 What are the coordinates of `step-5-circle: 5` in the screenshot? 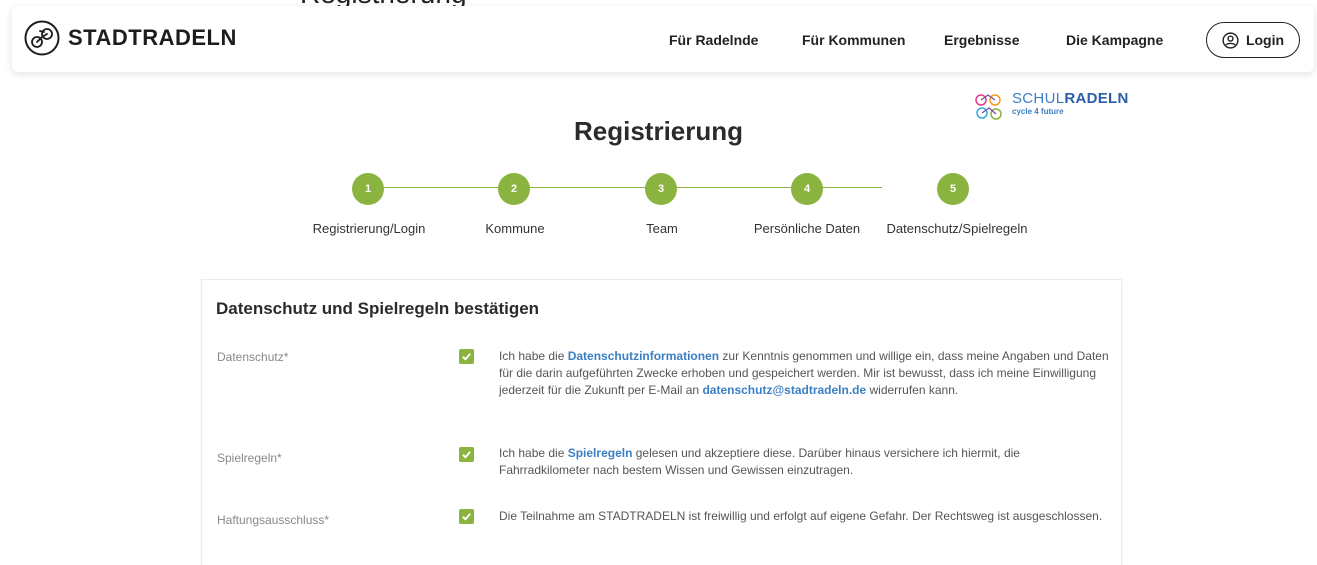 It's located at (953, 189).